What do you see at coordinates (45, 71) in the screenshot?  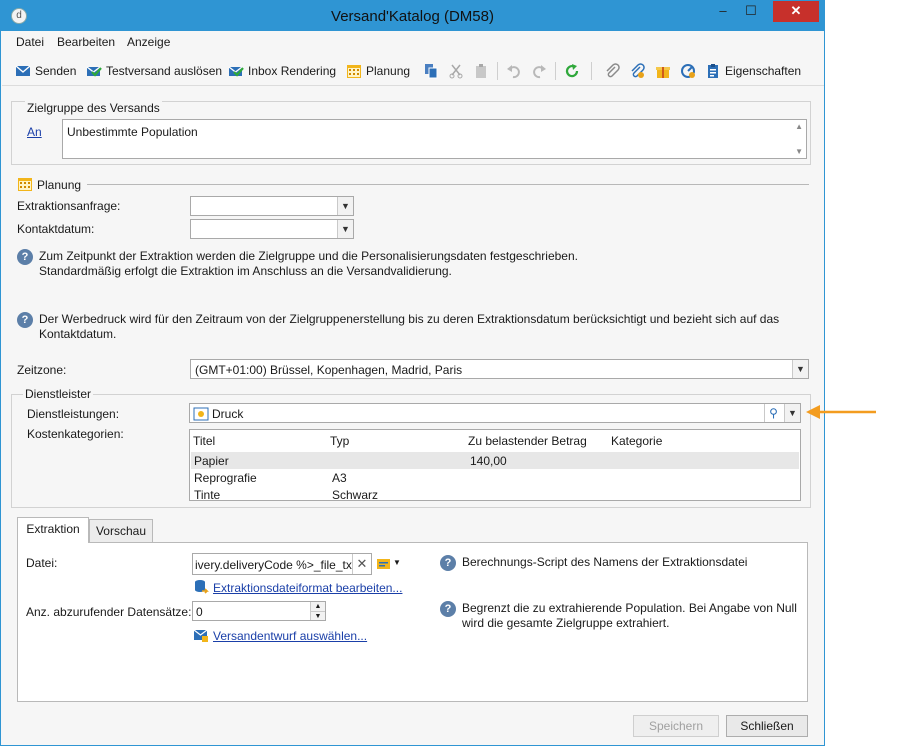 I see `send-button: Senden` at bounding box center [45, 71].